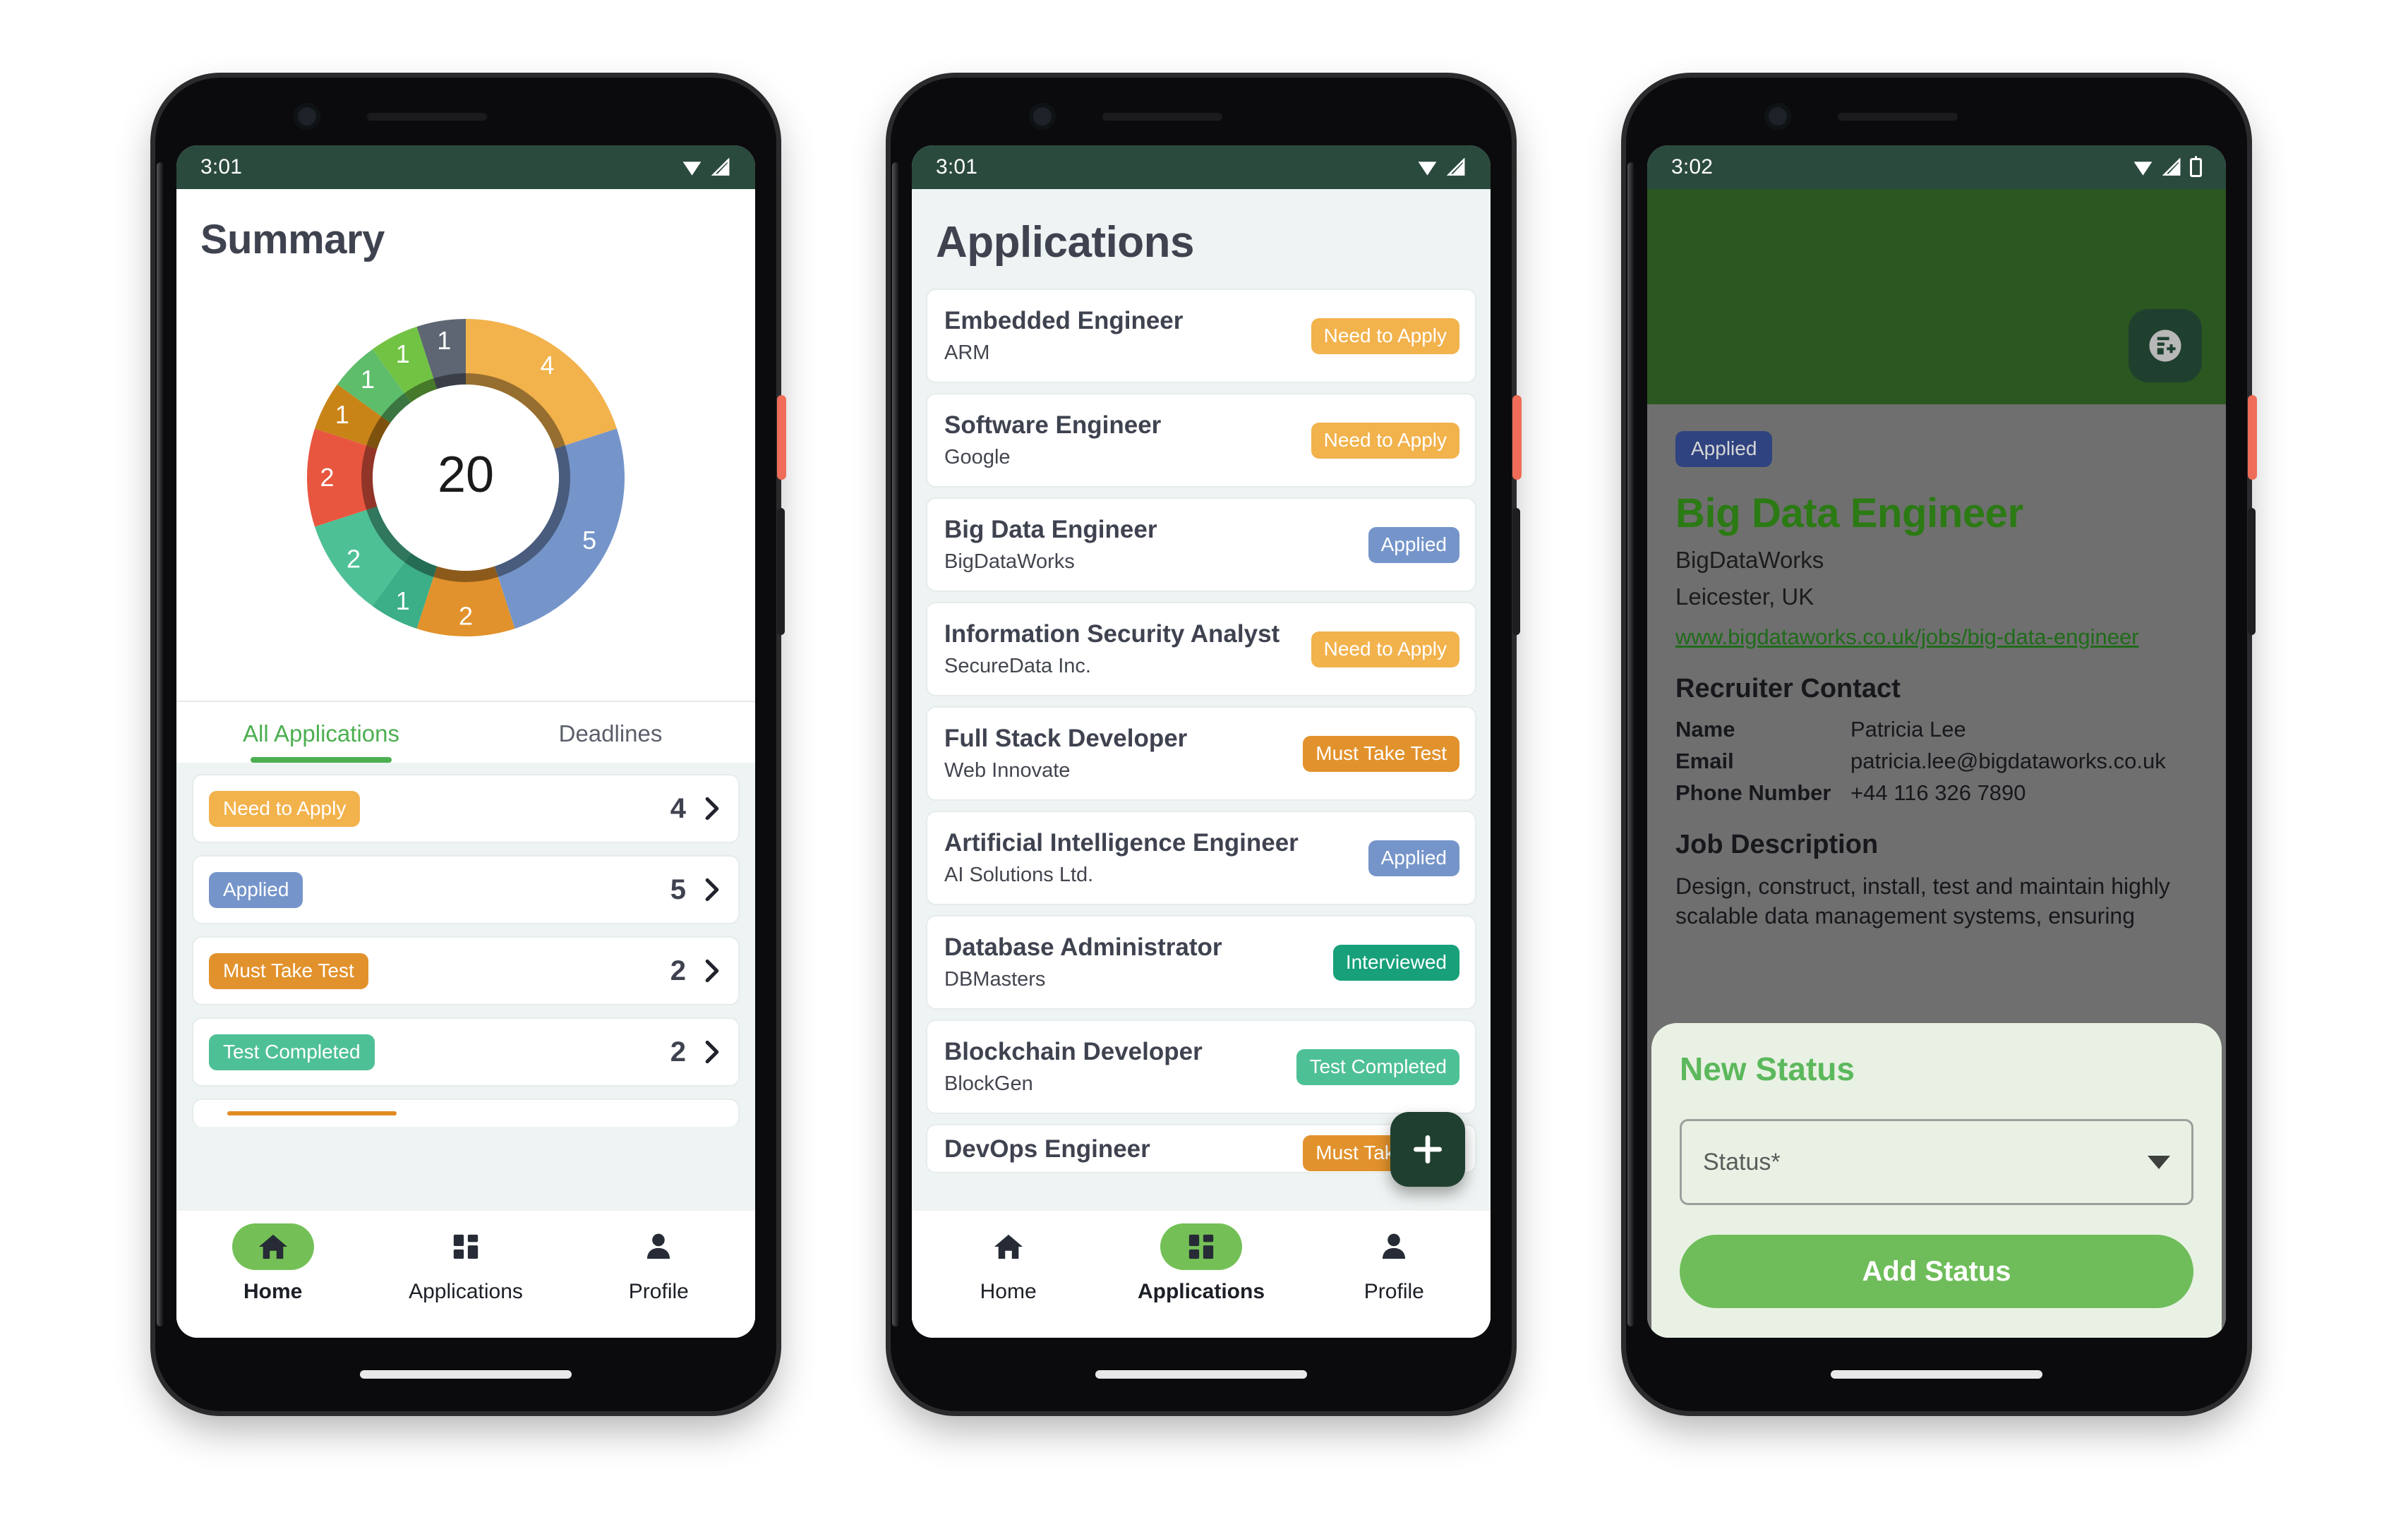  Describe the element at coordinates (1201, 167) in the screenshot. I see `status-bar-2: 3:01` at that location.